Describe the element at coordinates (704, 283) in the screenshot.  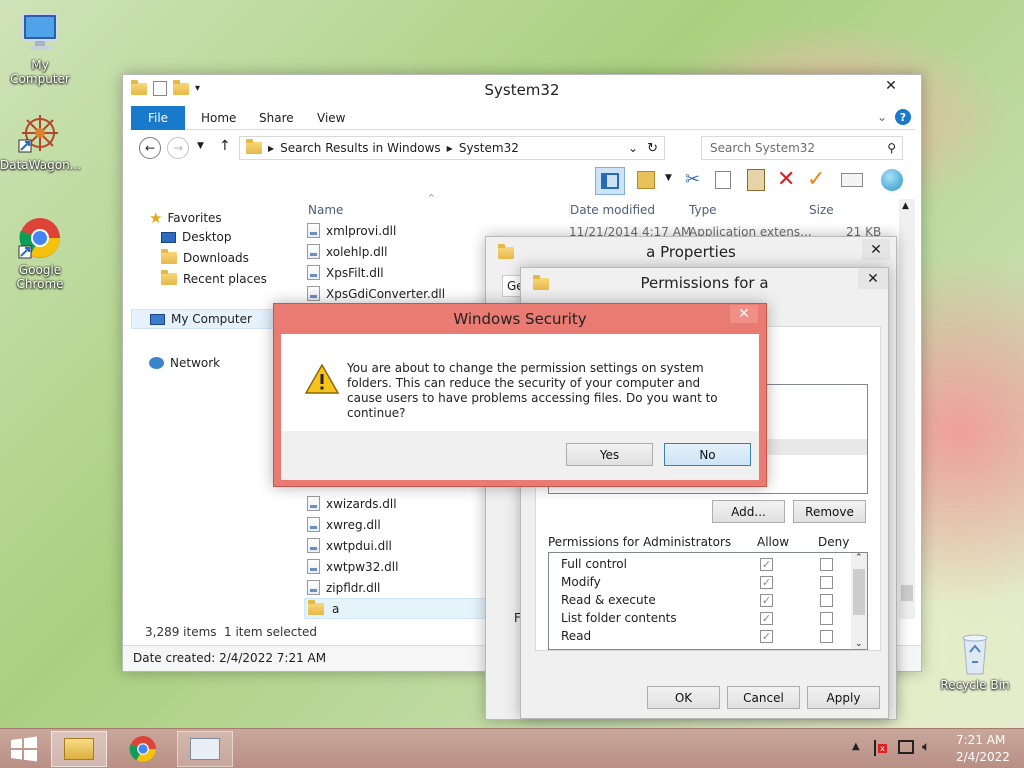
I see `permissions-titlebar: Permissions for a ✕` at that location.